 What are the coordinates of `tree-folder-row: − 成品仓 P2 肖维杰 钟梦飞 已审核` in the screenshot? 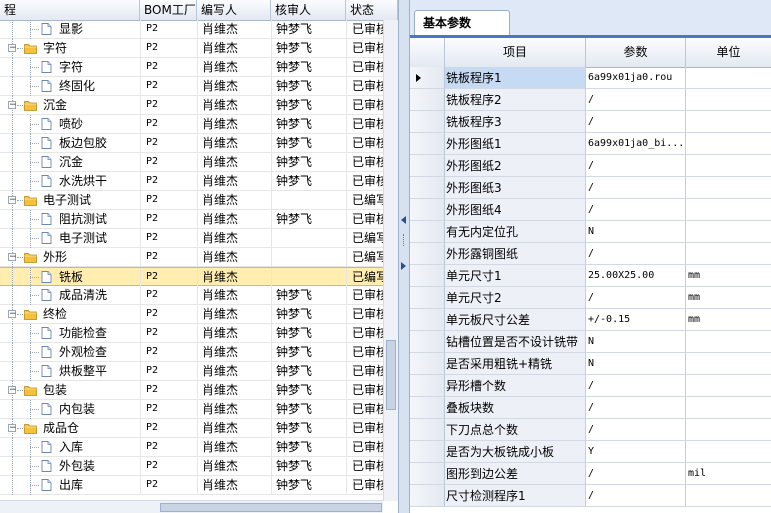 It's located at (191, 428).